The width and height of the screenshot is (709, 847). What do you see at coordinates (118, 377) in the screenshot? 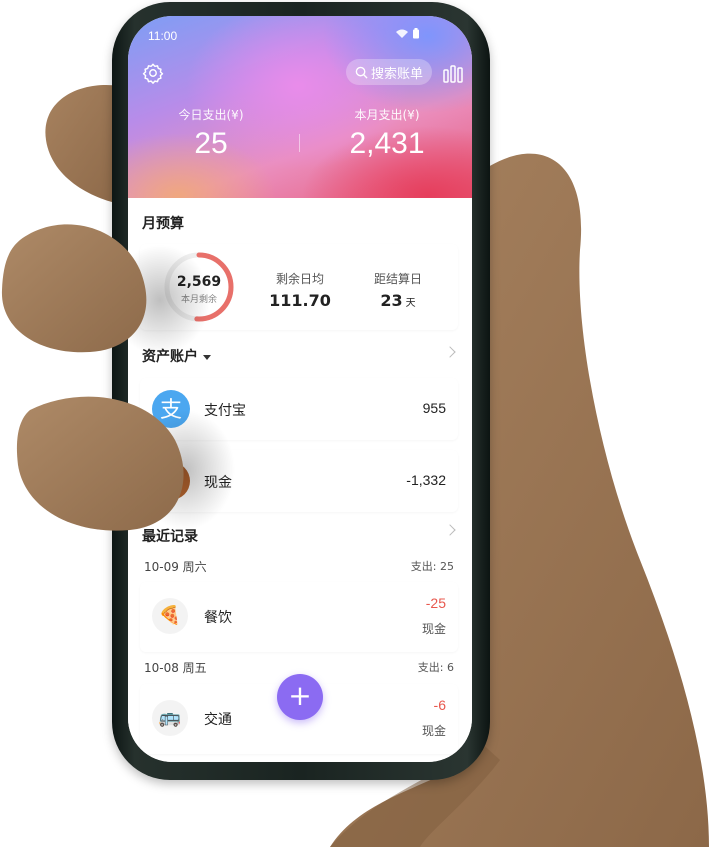
I see `fingers-overlay` at bounding box center [118, 377].